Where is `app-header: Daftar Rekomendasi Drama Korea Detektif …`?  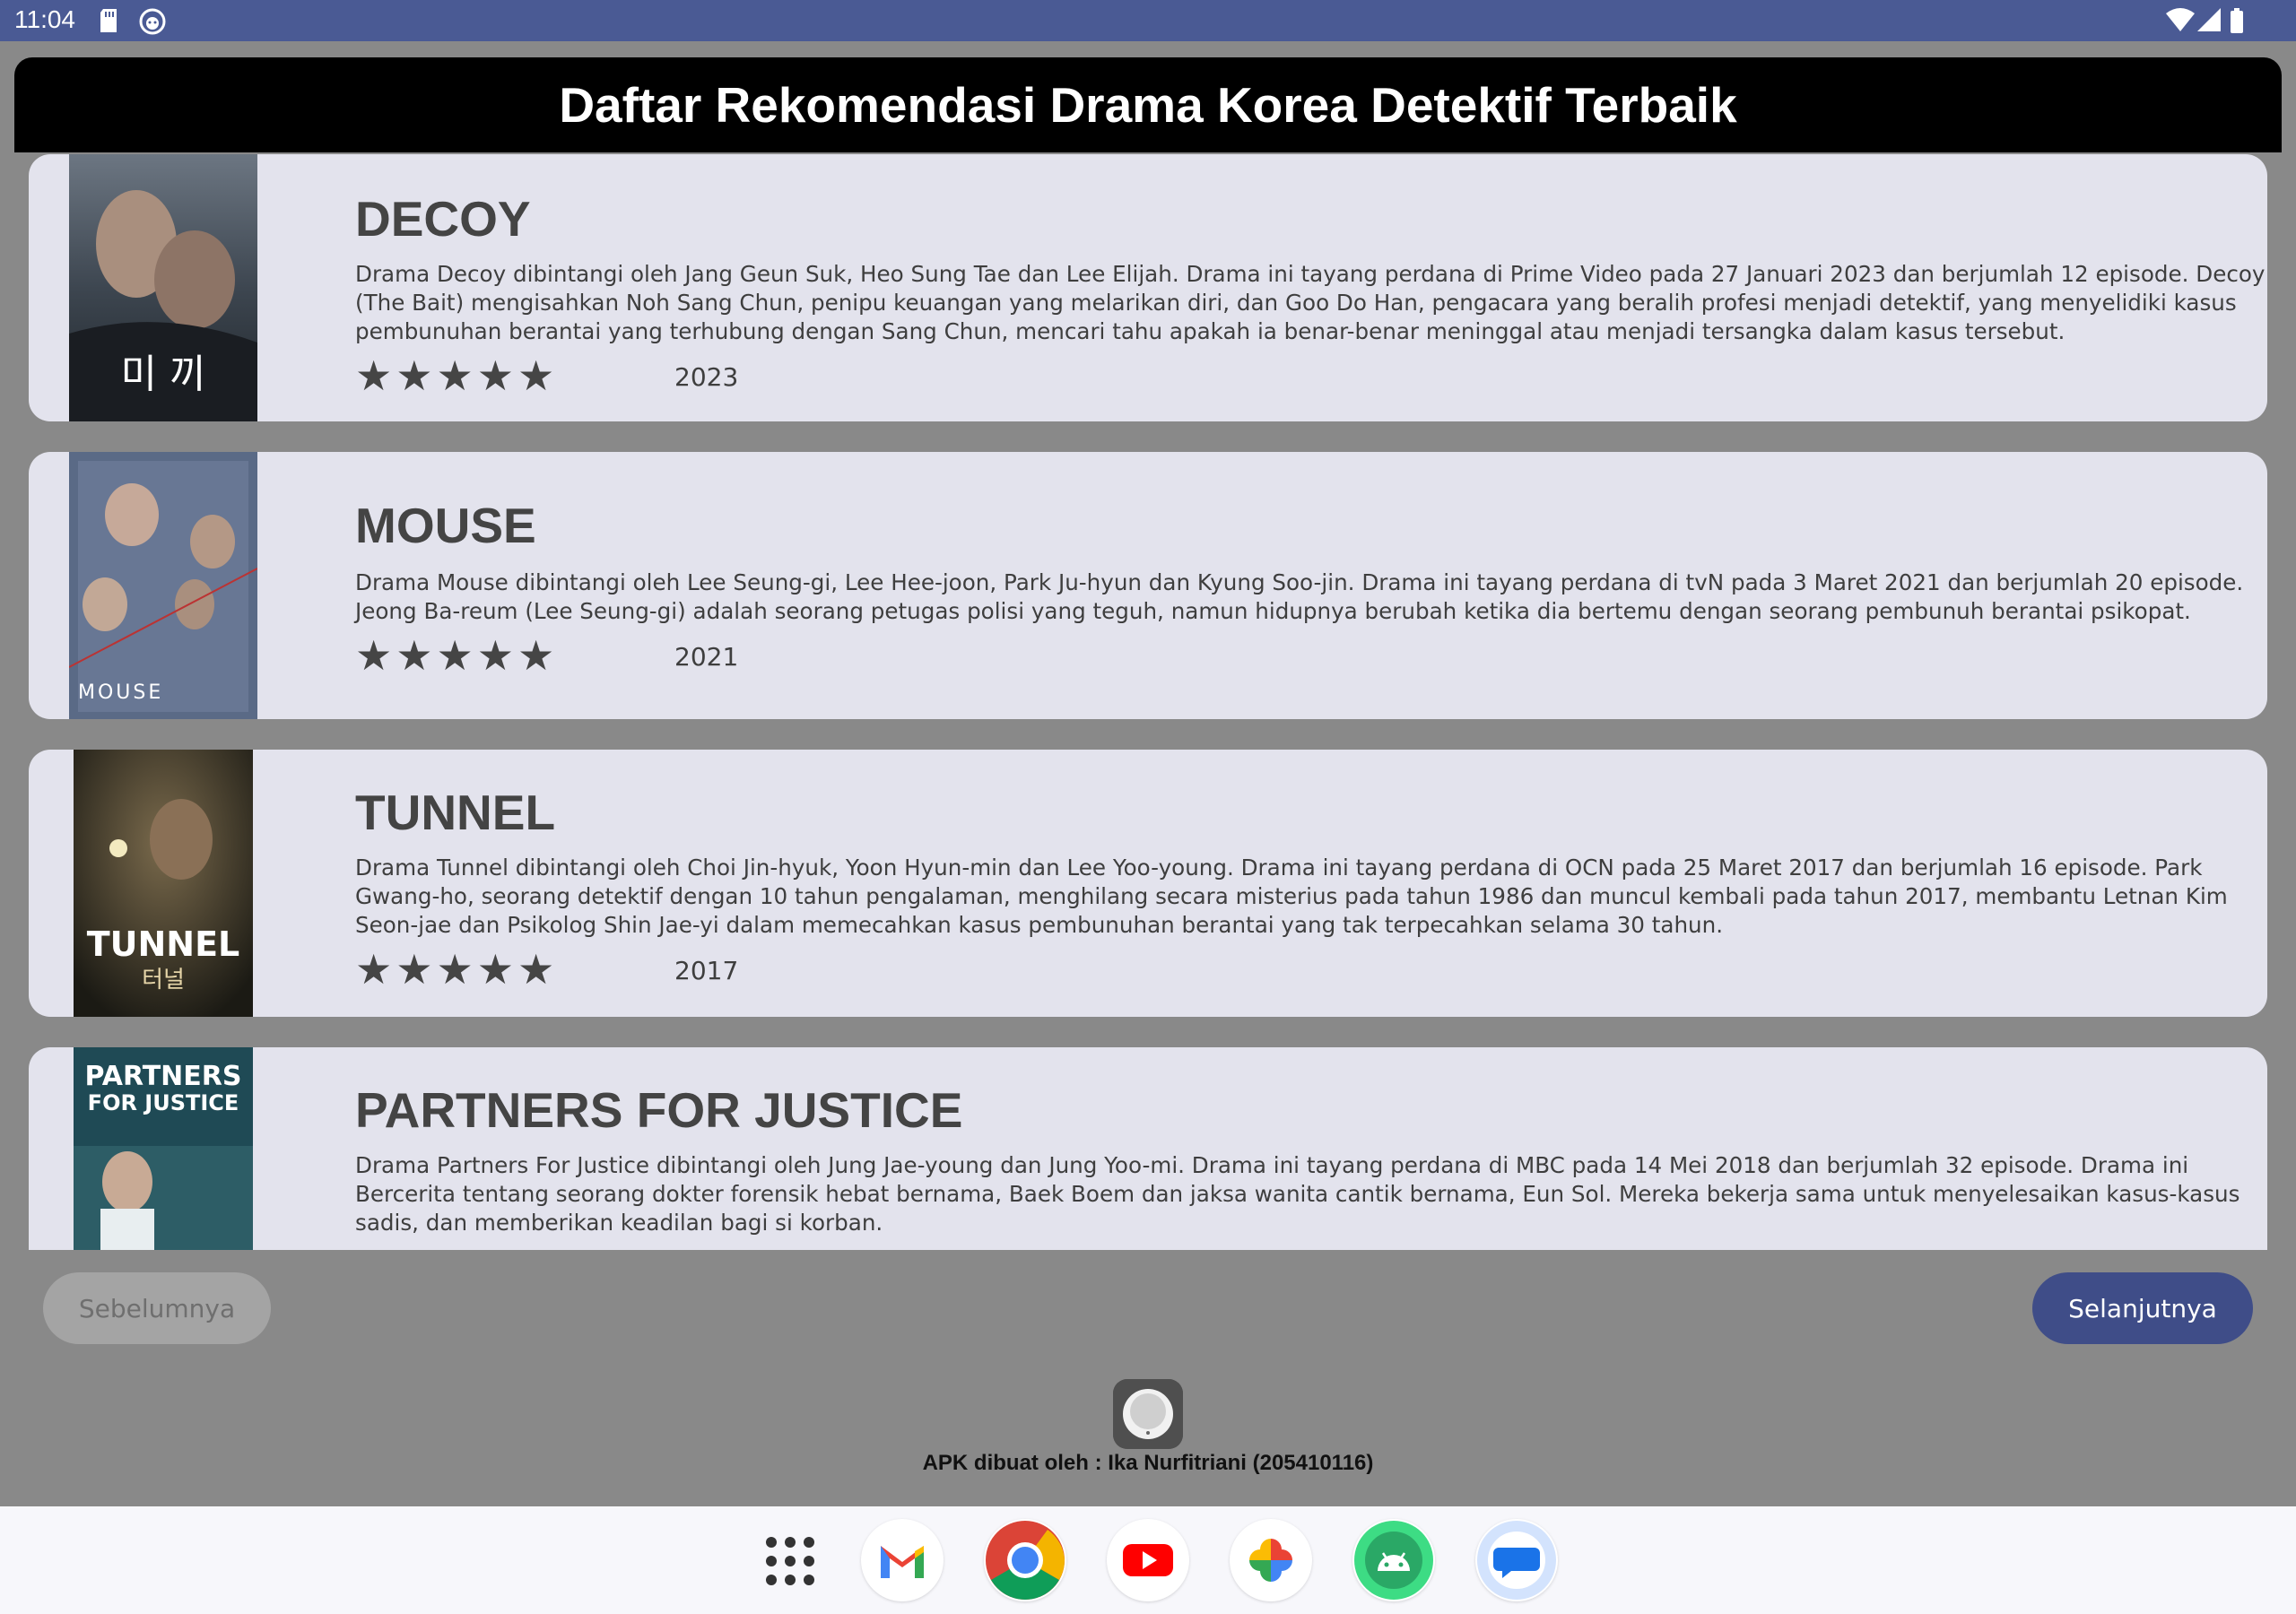
app-header: Daftar Rekomendasi Drama Korea Detektif … is located at coordinates (1148, 104).